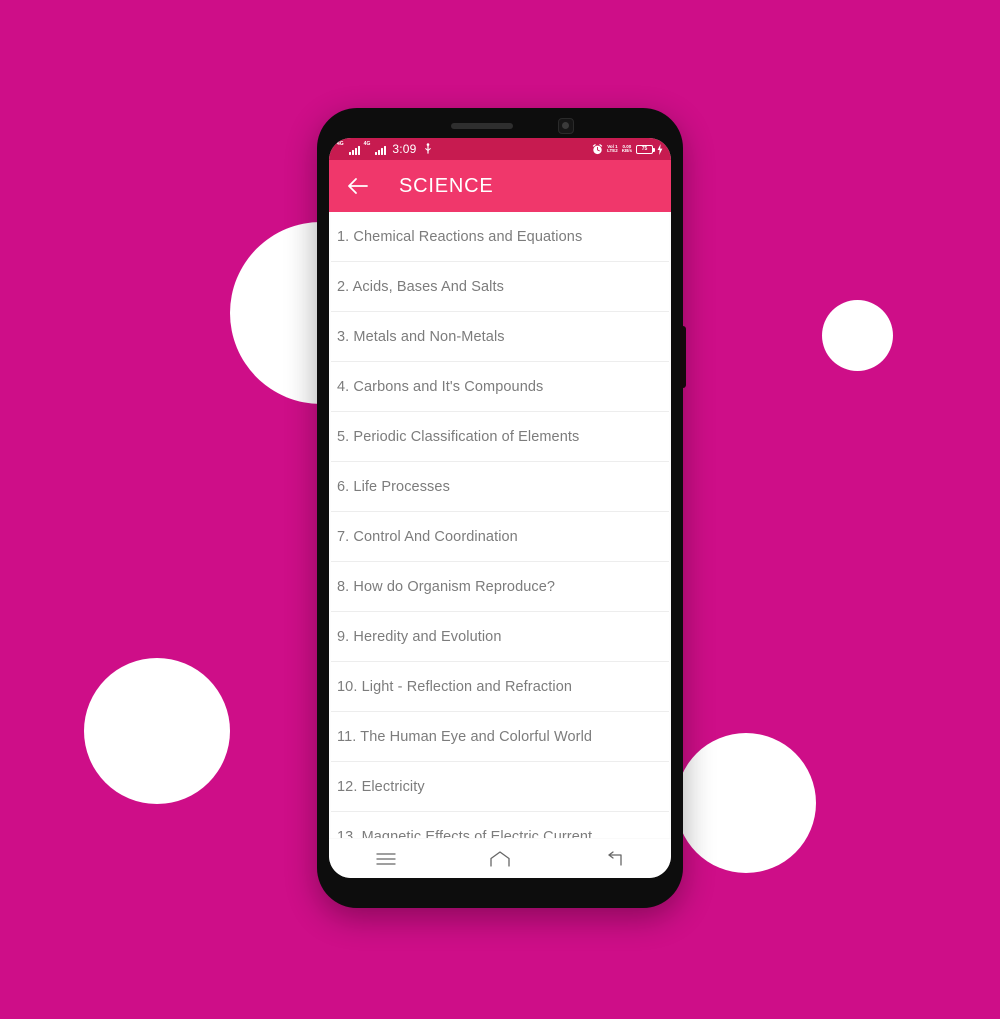 This screenshot has width=1000, height=1019. I want to click on network-type-label-2: 4G, so click(367, 144).